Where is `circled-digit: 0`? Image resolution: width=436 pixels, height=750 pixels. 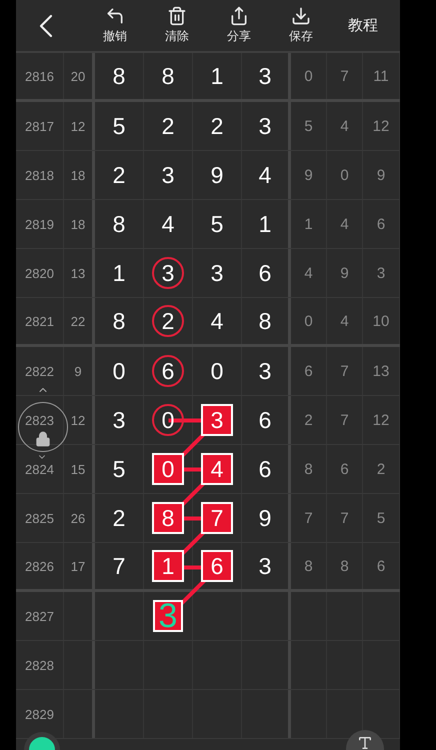 circled-digit: 0 is located at coordinates (168, 420).